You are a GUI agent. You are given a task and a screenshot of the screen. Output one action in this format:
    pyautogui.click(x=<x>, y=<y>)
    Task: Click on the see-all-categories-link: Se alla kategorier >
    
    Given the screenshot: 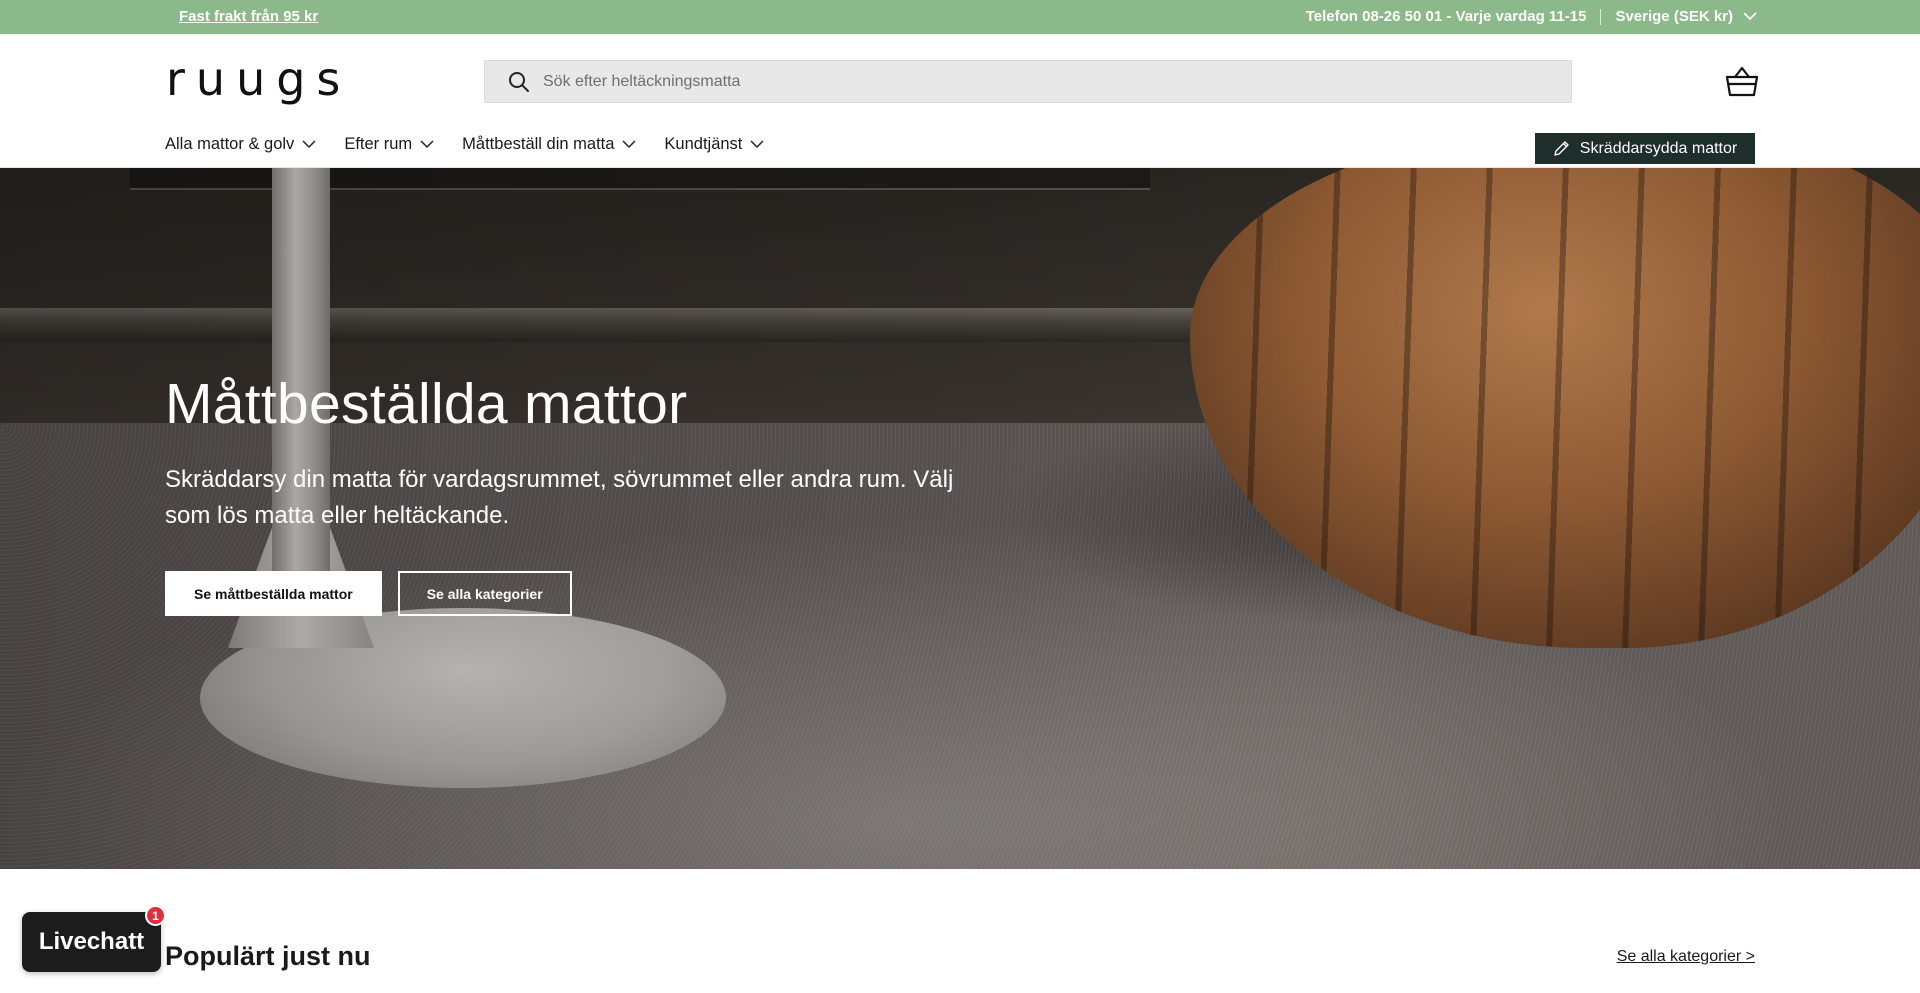 What is the action you would take?
    pyautogui.click(x=1686, y=957)
    